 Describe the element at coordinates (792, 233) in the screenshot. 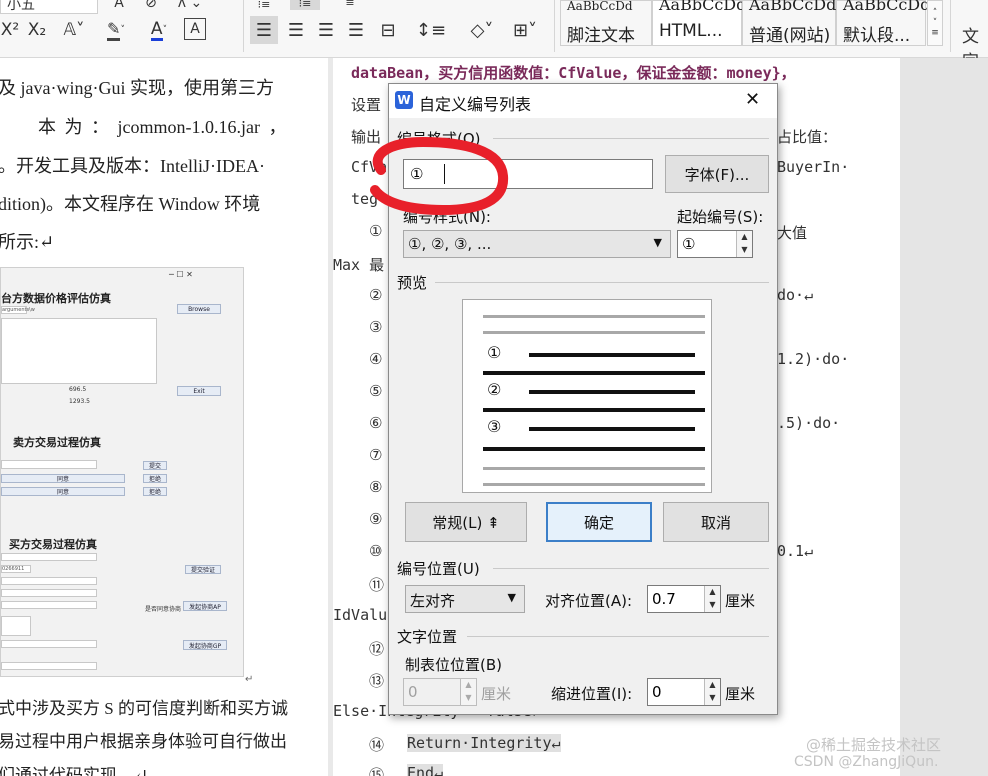

I see `code-fragment: 大值` at that location.